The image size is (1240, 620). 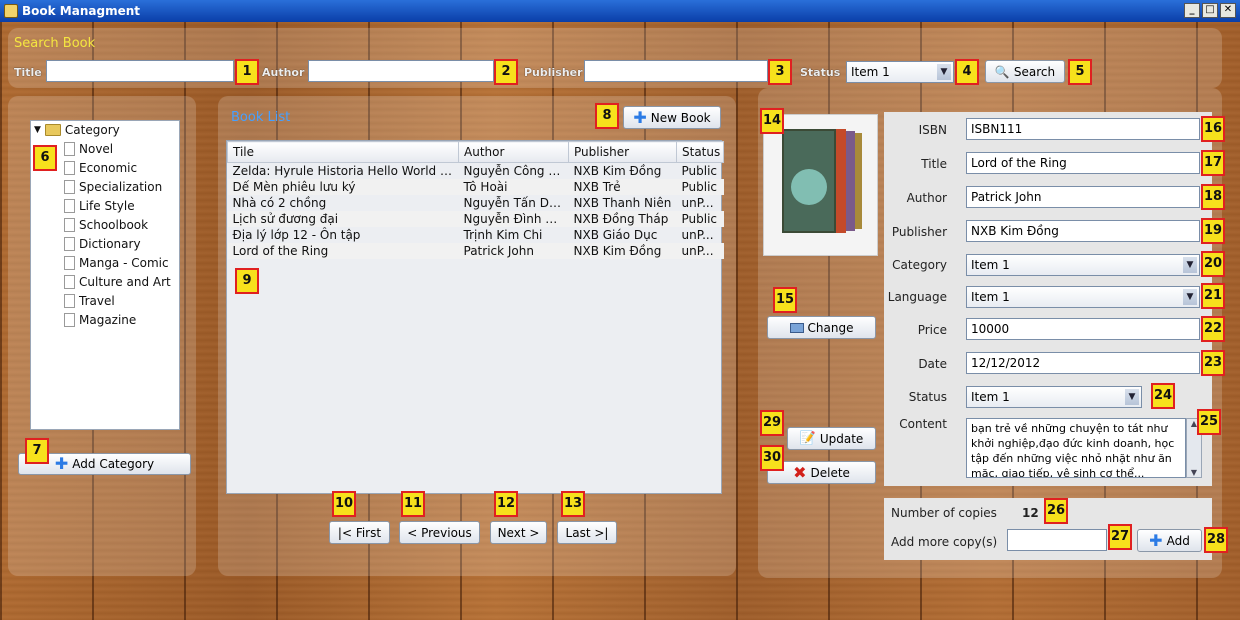 I want to click on annotation-badge: 21, so click(x=1213, y=296).